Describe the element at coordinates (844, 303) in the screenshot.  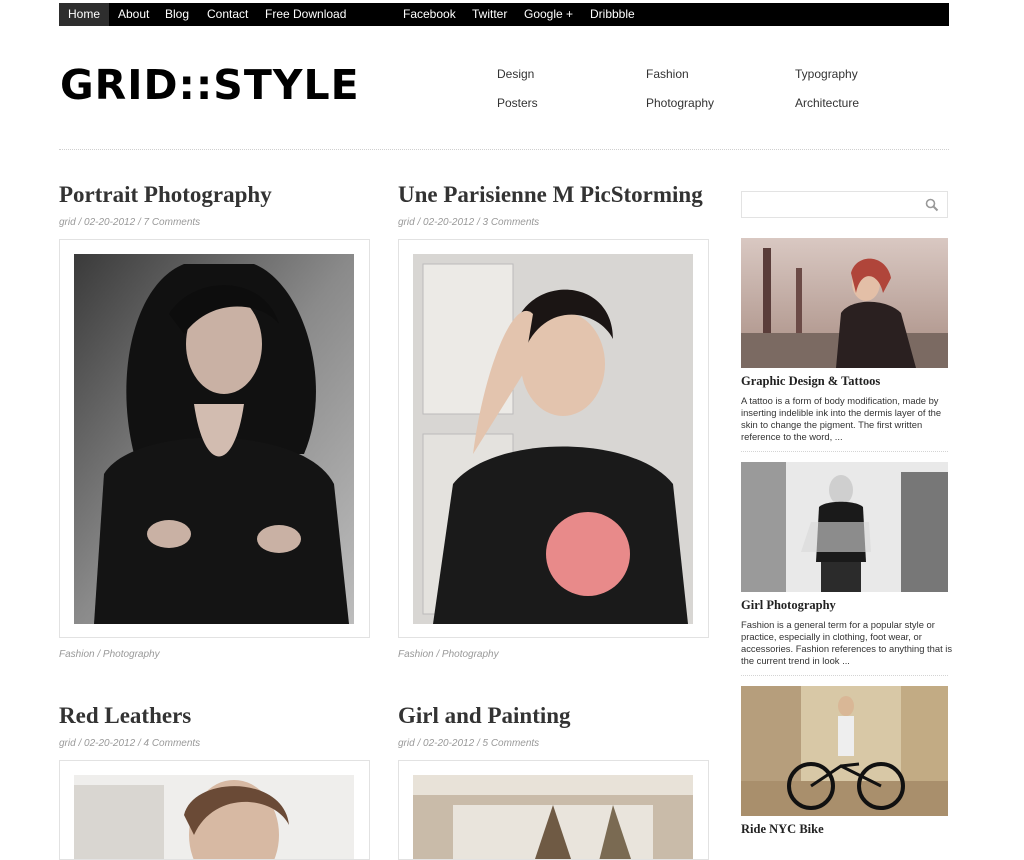
I see `sidebar-image-tattoos` at that location.